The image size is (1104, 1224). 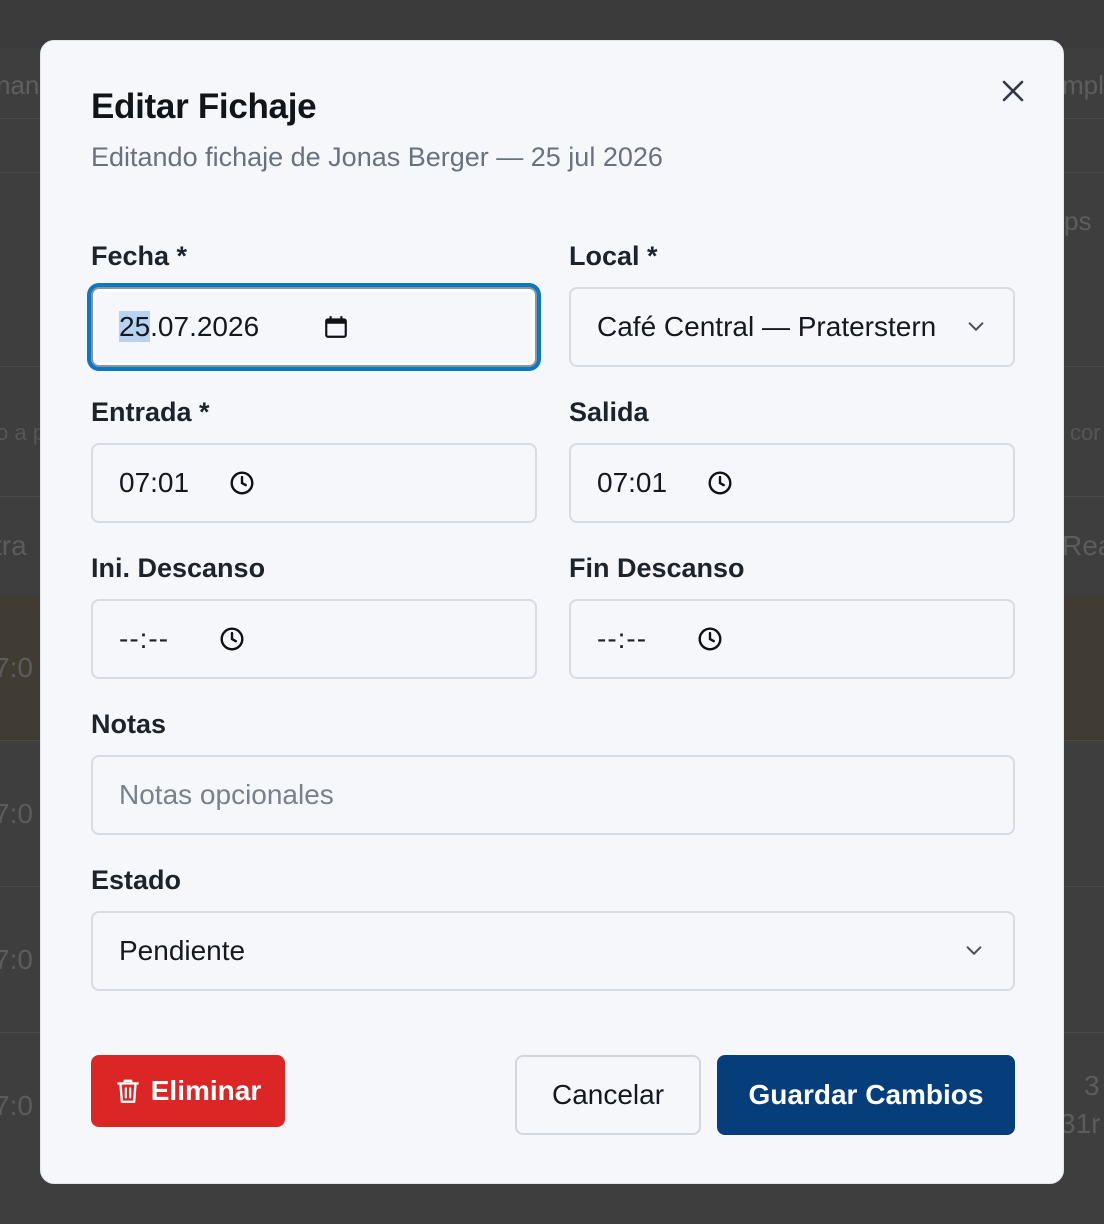 What do you see at coordinates (128, 1091) in the screenshot?
I see `trash-icon` at bounding box center [128, 1091].